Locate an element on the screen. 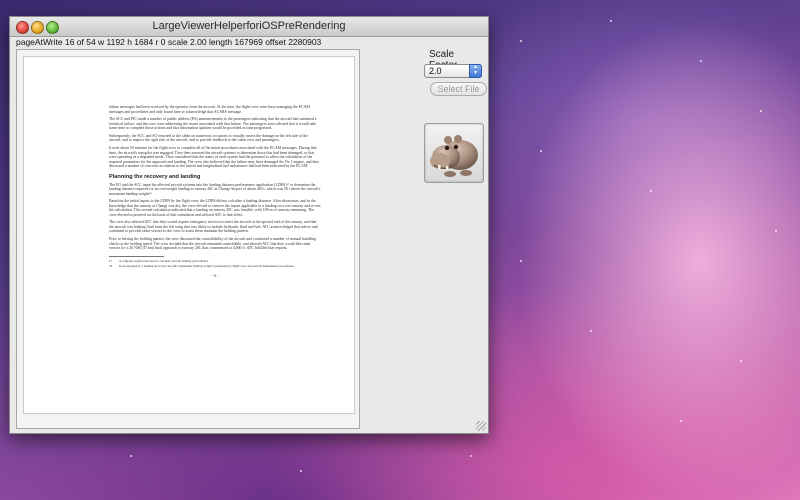 Image resolution: width=800 pixels, height=500 pixels. window-title: LargeViewerHelperforiOSPreRendering is located at coordinates (249, 26).